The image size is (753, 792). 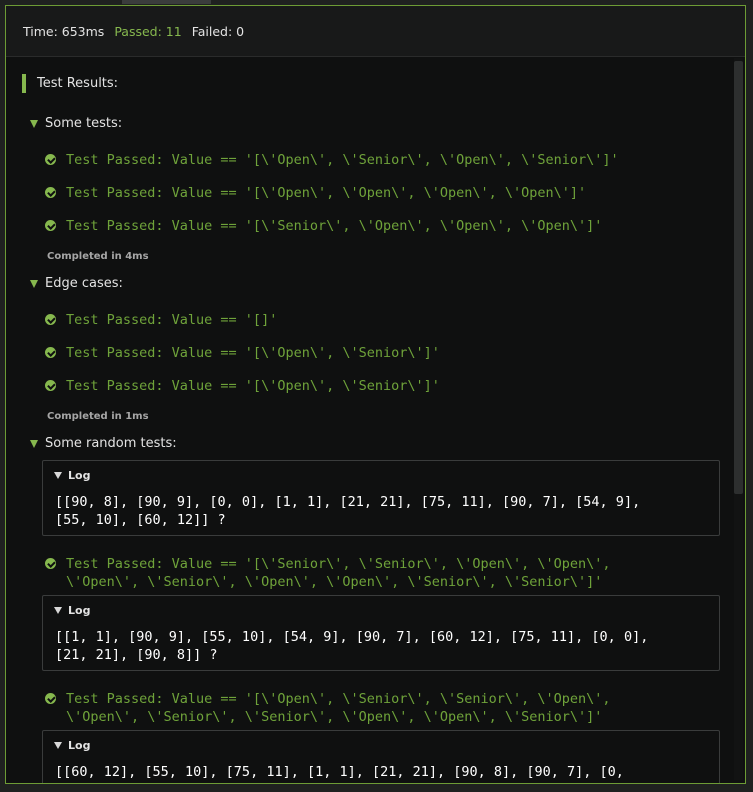 I want to click on results-accent-bar, so click(x=24, y=83).